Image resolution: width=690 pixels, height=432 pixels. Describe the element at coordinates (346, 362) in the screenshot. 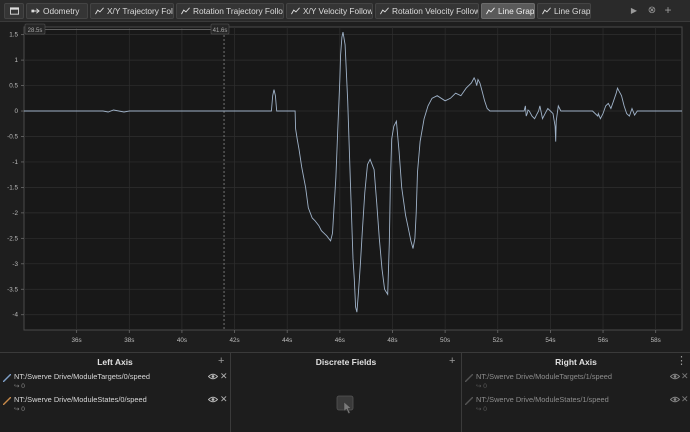

I see `discrete-fields-title: Discrete Fields` at that location.